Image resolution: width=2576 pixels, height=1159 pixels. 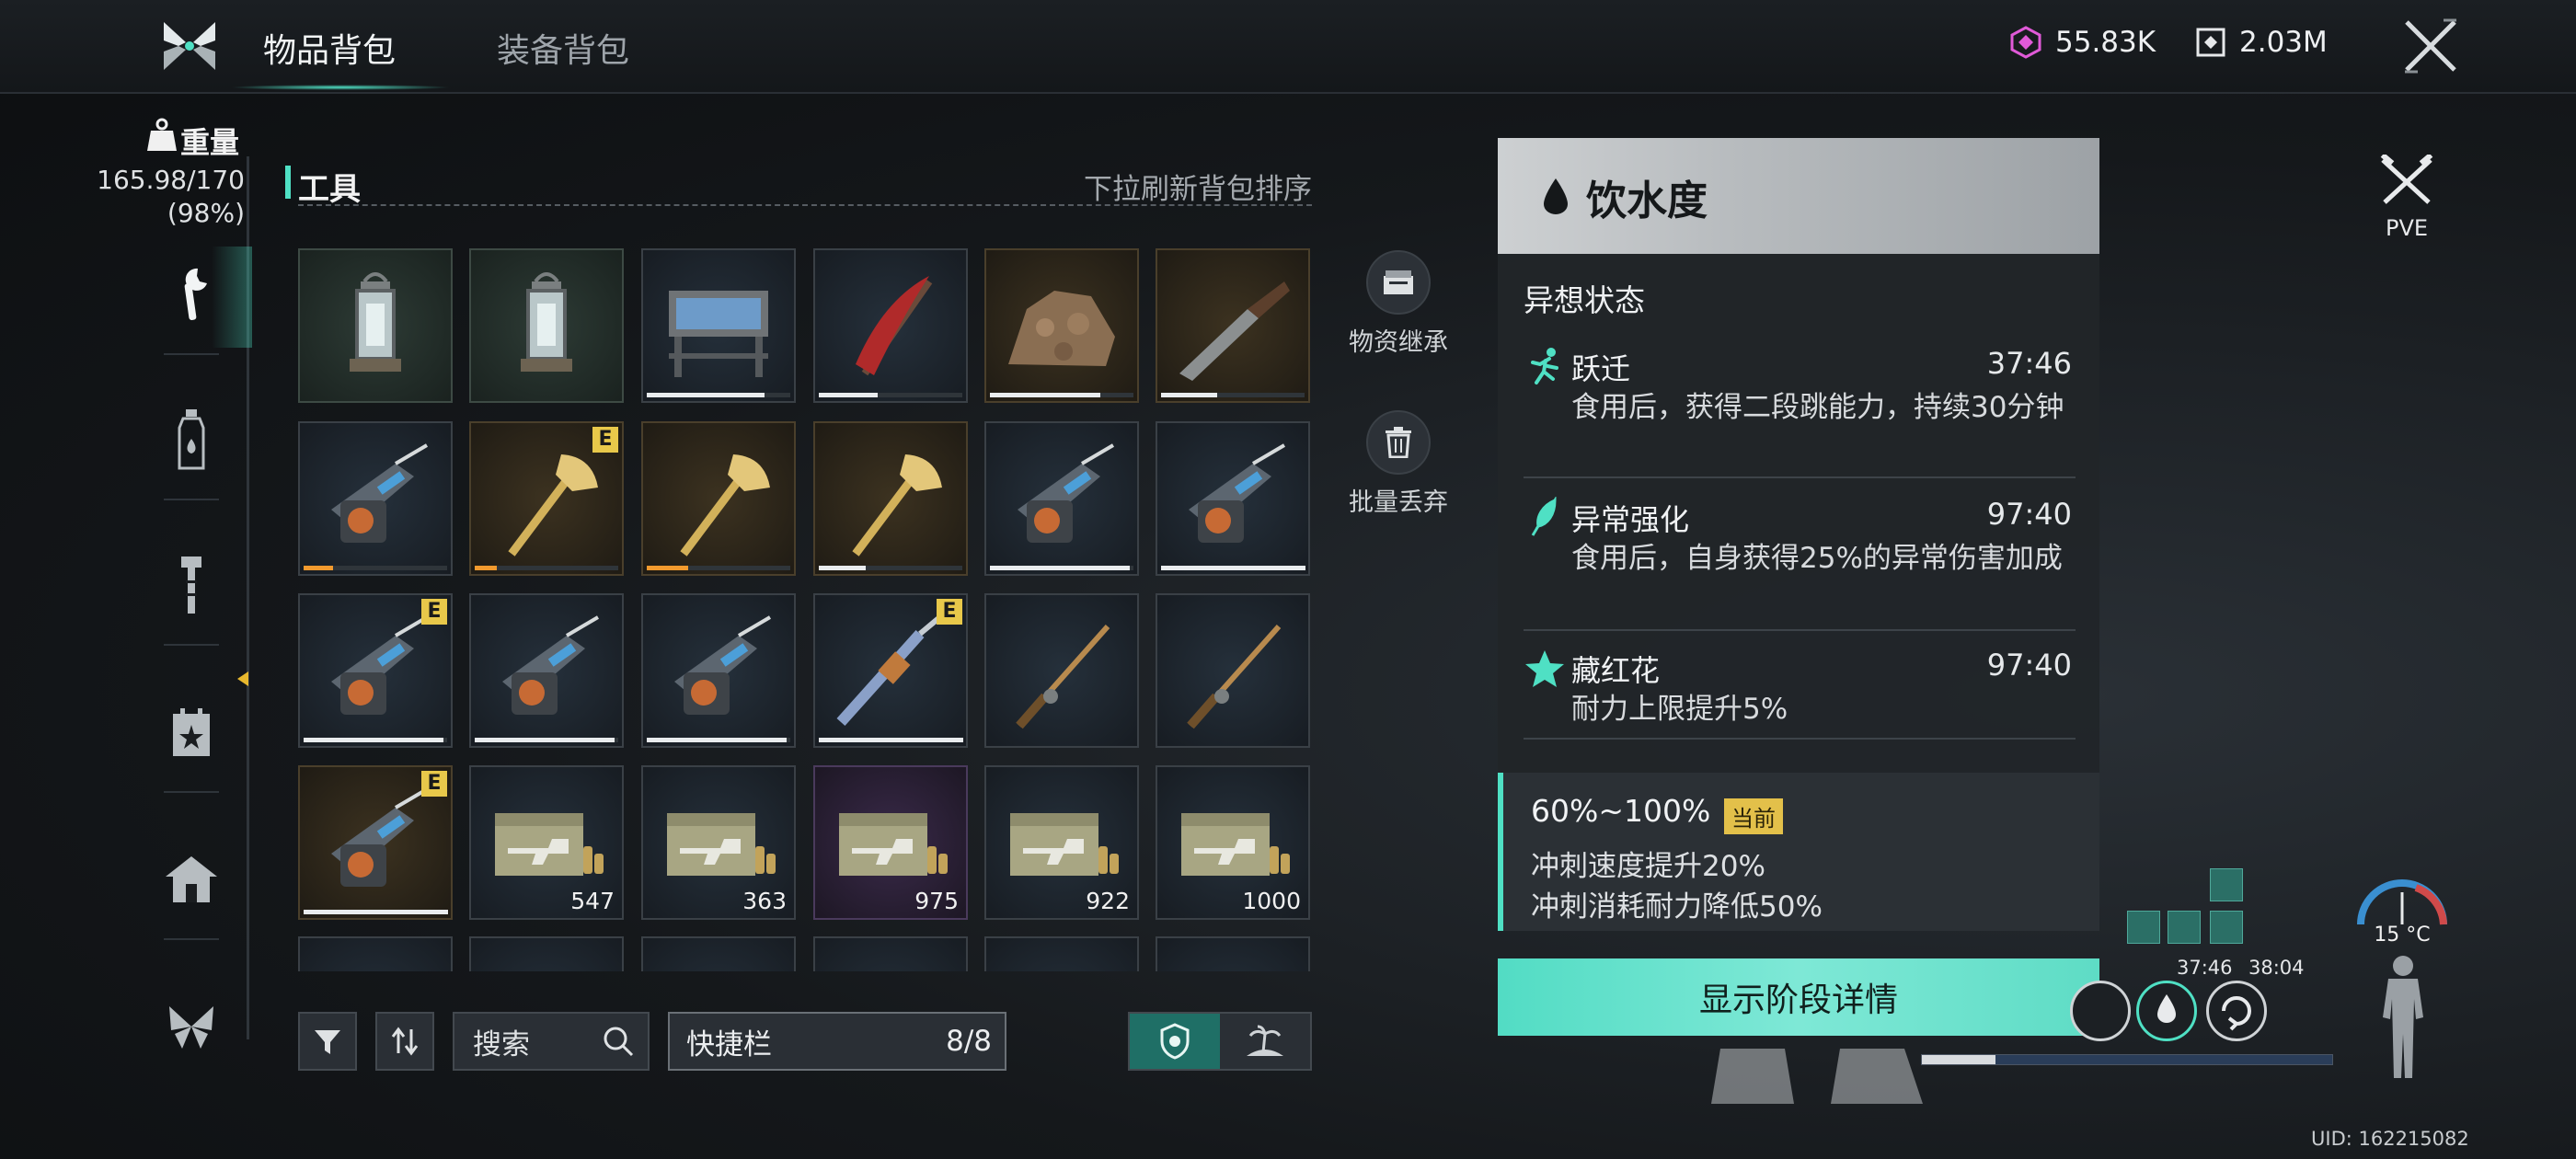 What do you see at coordinates (890, 842) in the screenshot?
I see `inventory-slot: 975` at bounding box center [890, 842].